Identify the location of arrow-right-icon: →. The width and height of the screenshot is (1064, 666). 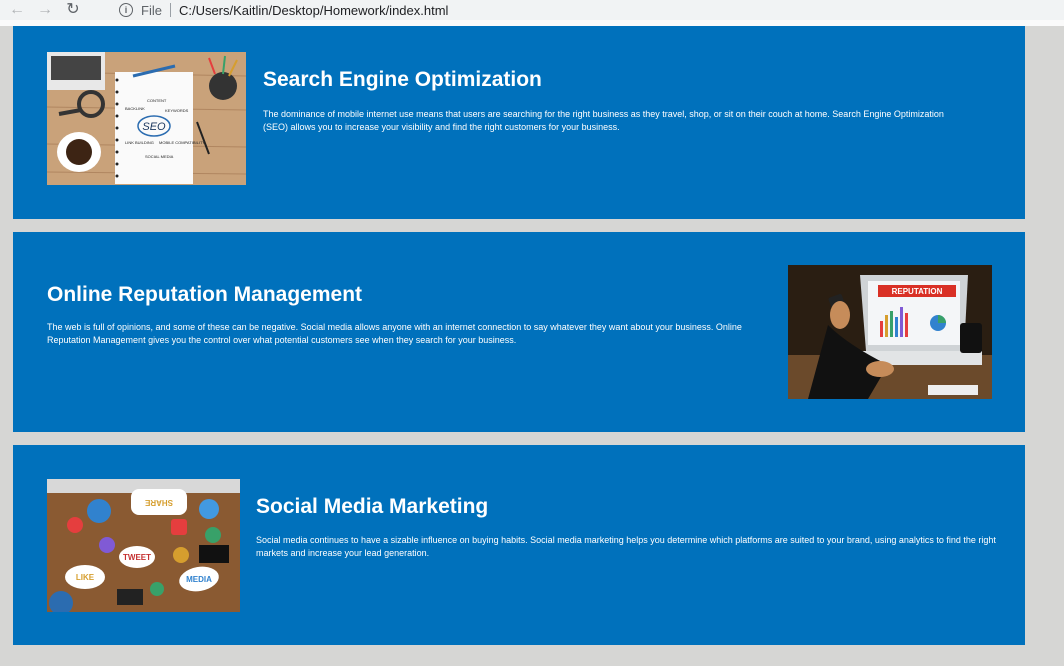
(45, 10).